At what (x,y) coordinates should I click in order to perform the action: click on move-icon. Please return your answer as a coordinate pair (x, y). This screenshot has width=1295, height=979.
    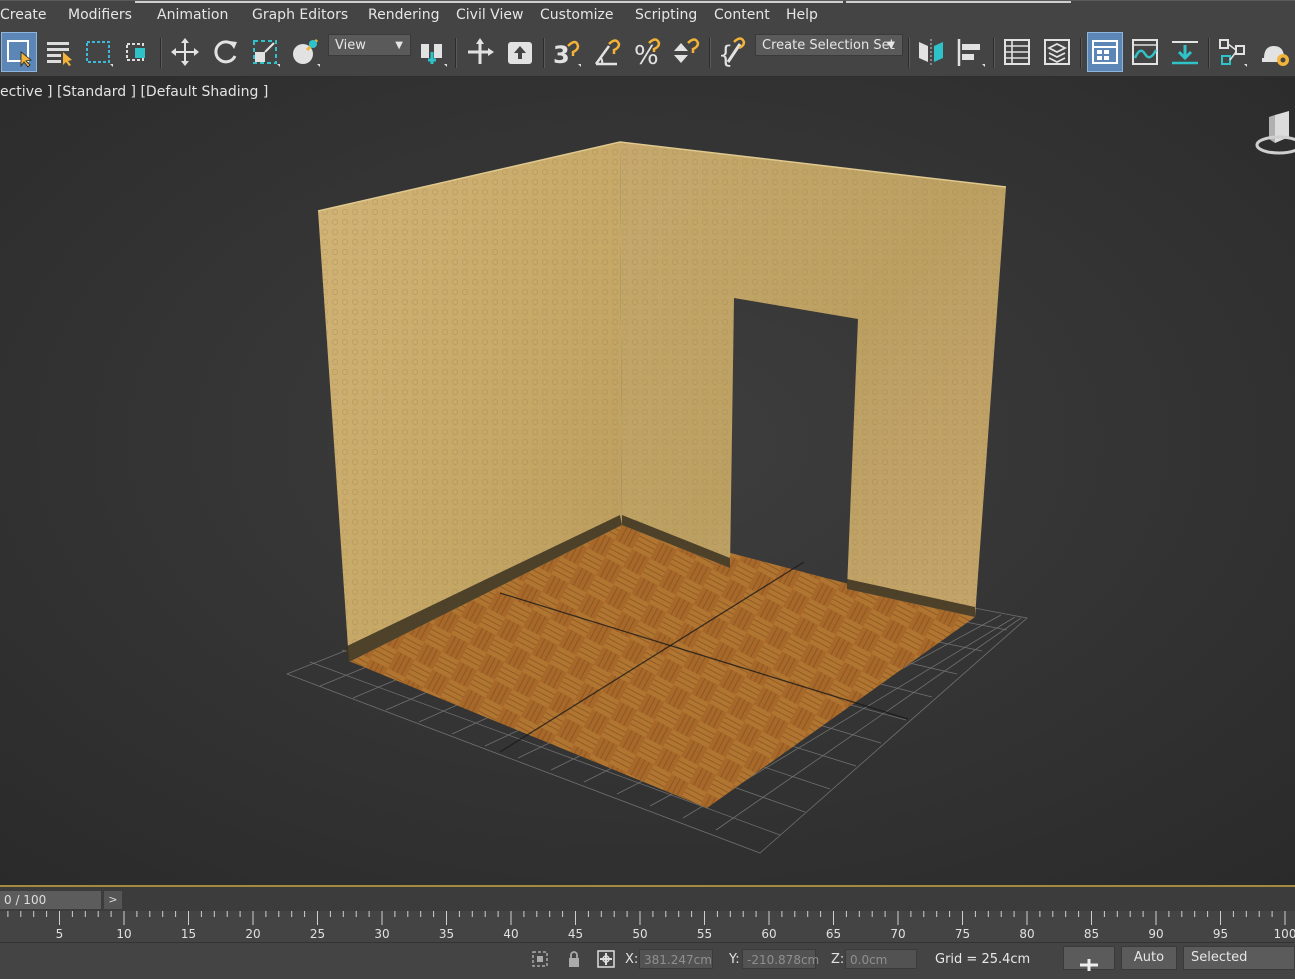
    Looking at the image, I should click on (185, 52).